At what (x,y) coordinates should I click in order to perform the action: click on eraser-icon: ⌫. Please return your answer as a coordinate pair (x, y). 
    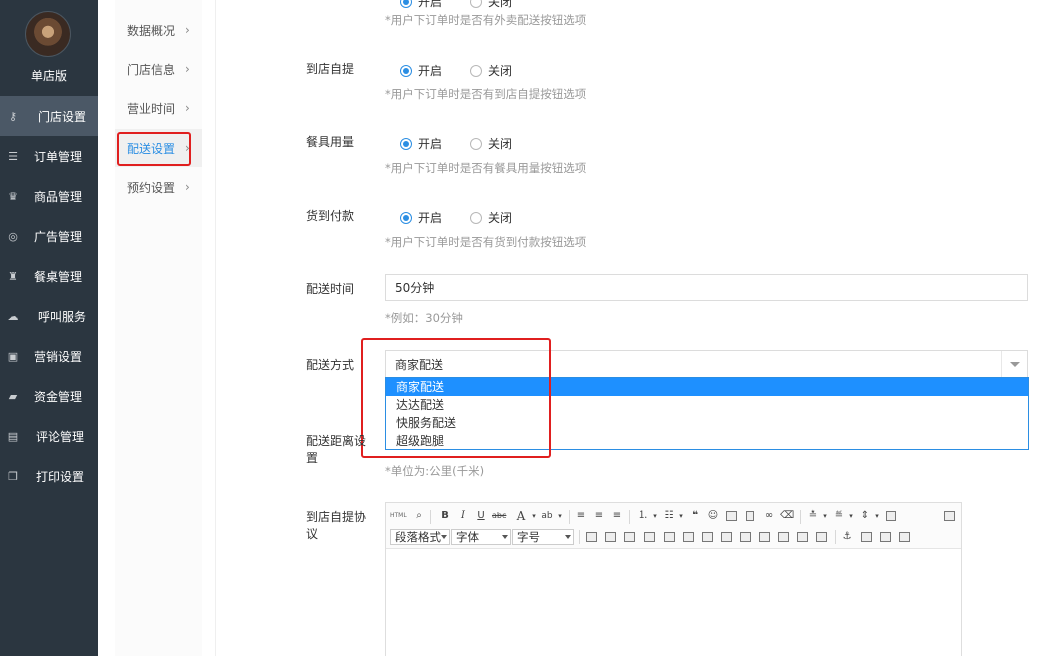
    Looking at the image, I should click on (787, 516).